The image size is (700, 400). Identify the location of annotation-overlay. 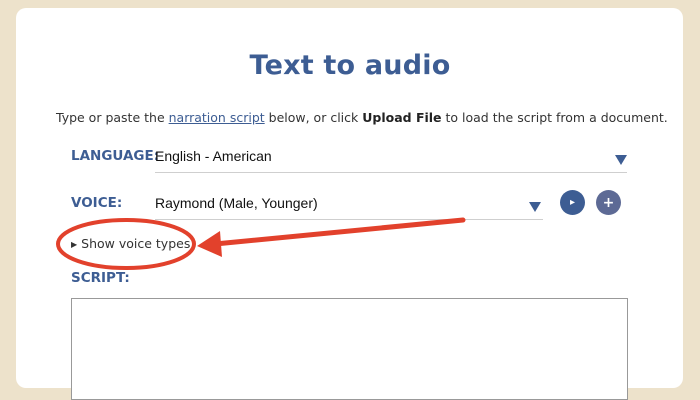
(261, 243).